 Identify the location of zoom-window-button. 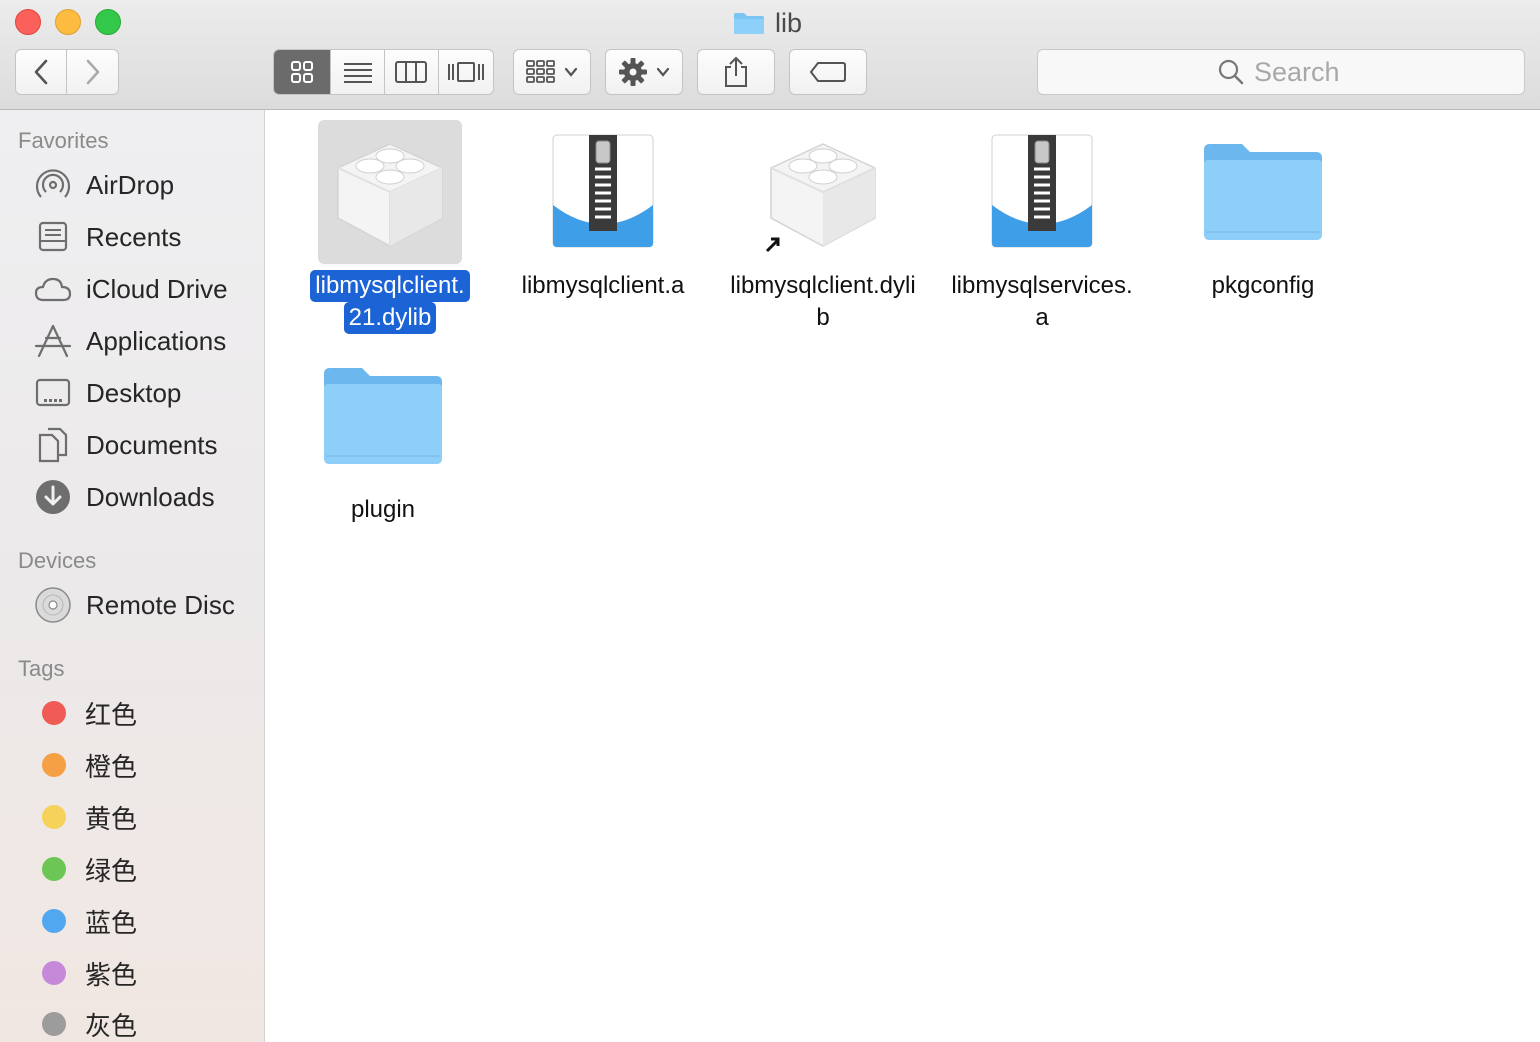
(108, 22).